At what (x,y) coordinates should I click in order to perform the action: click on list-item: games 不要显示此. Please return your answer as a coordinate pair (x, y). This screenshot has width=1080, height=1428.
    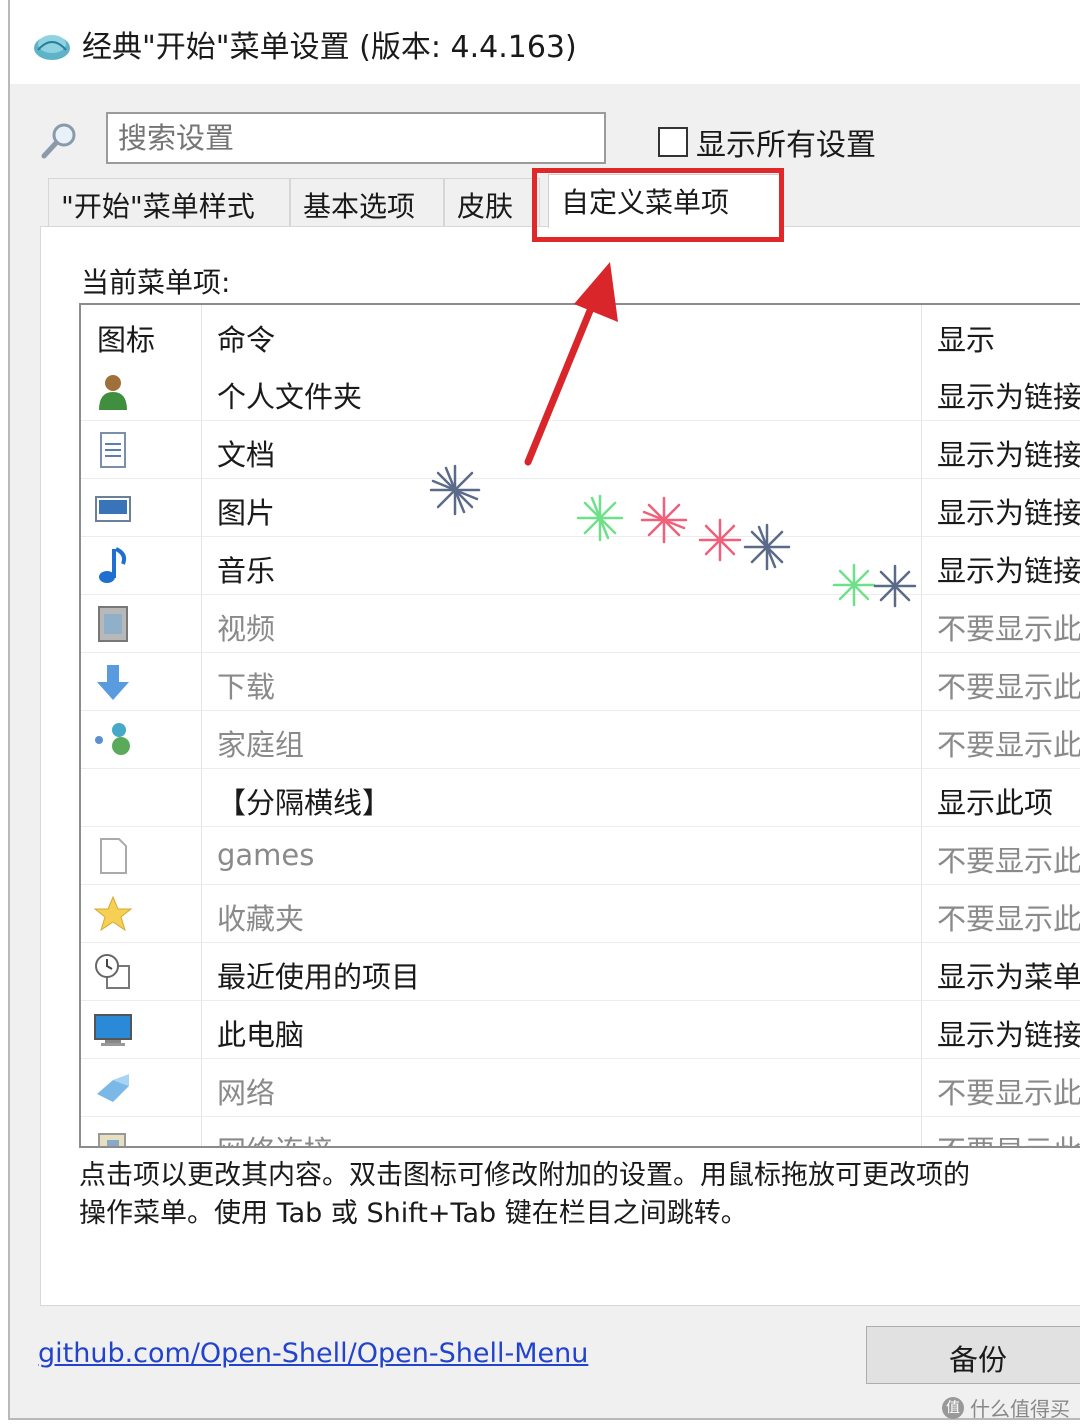
    Looking at the image, I should click on (580, 856).